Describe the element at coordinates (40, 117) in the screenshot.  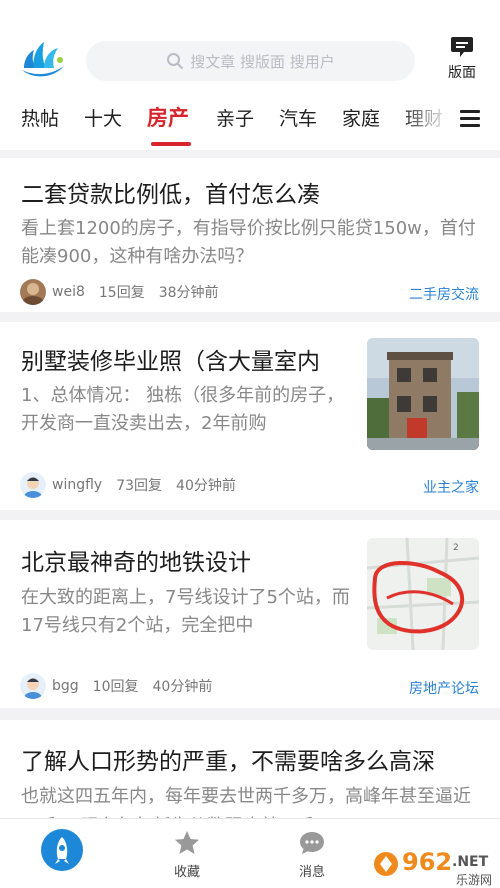
I see `tab-hot: 热帖` at that location.